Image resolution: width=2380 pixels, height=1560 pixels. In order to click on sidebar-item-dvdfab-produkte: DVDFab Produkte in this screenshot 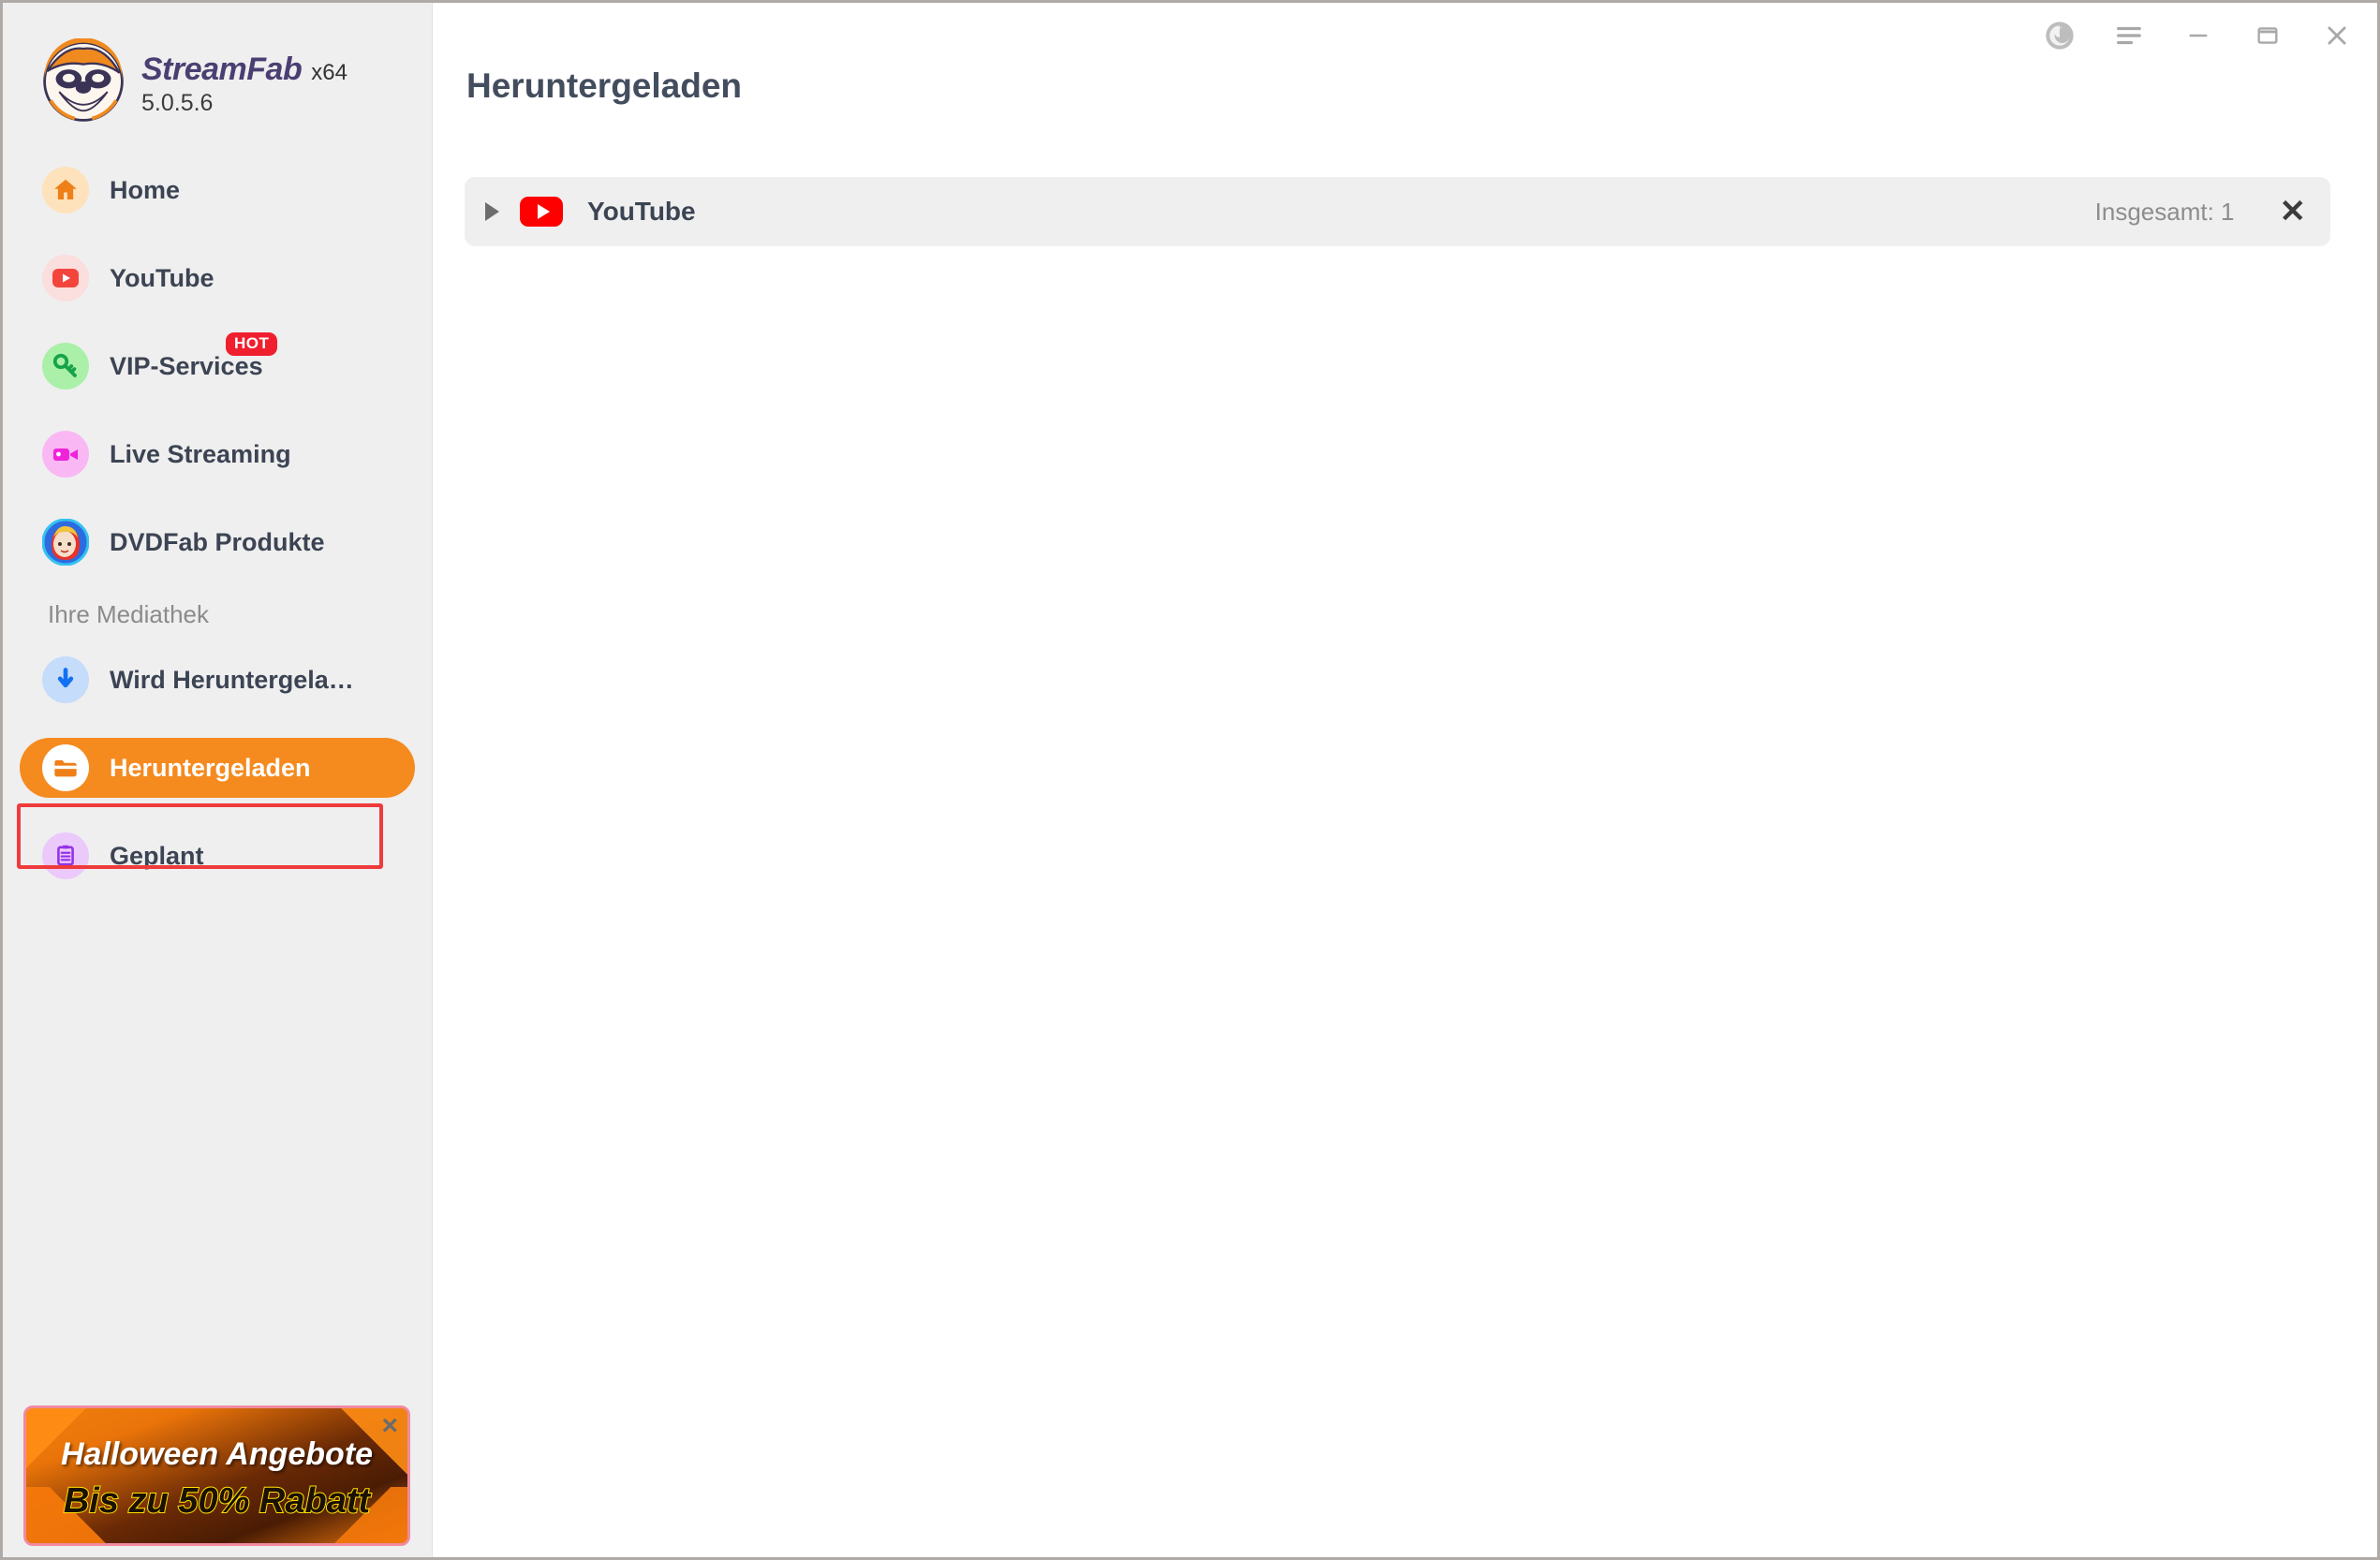, I will do `click(217, 542)`.